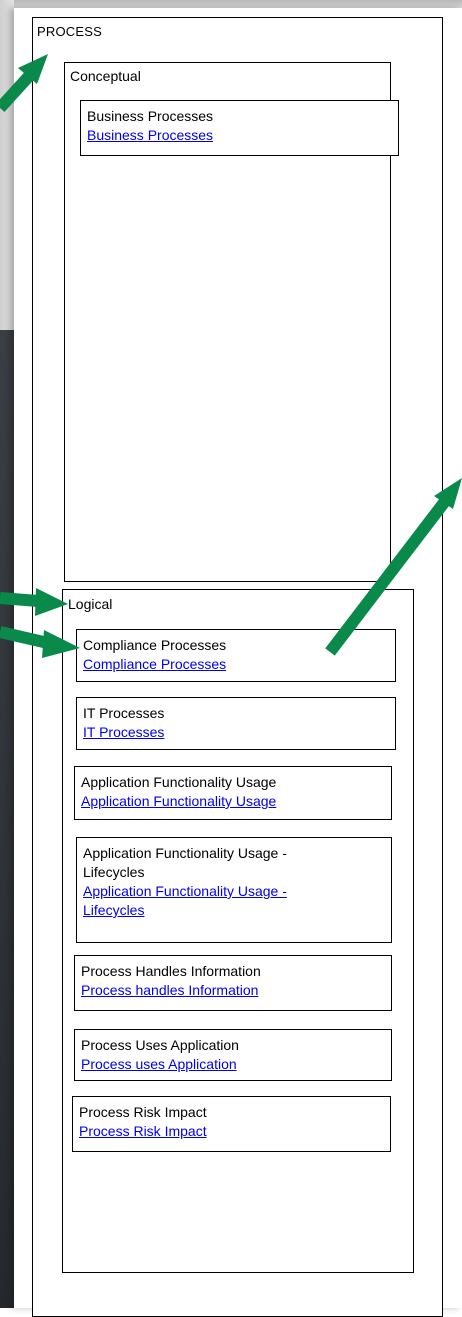 Image resolution: width=462 pixels, height=1317 pixels. Describe the element at coordinates (90, 604) in the screenshot. I see `logical-title: Logical` at that location.